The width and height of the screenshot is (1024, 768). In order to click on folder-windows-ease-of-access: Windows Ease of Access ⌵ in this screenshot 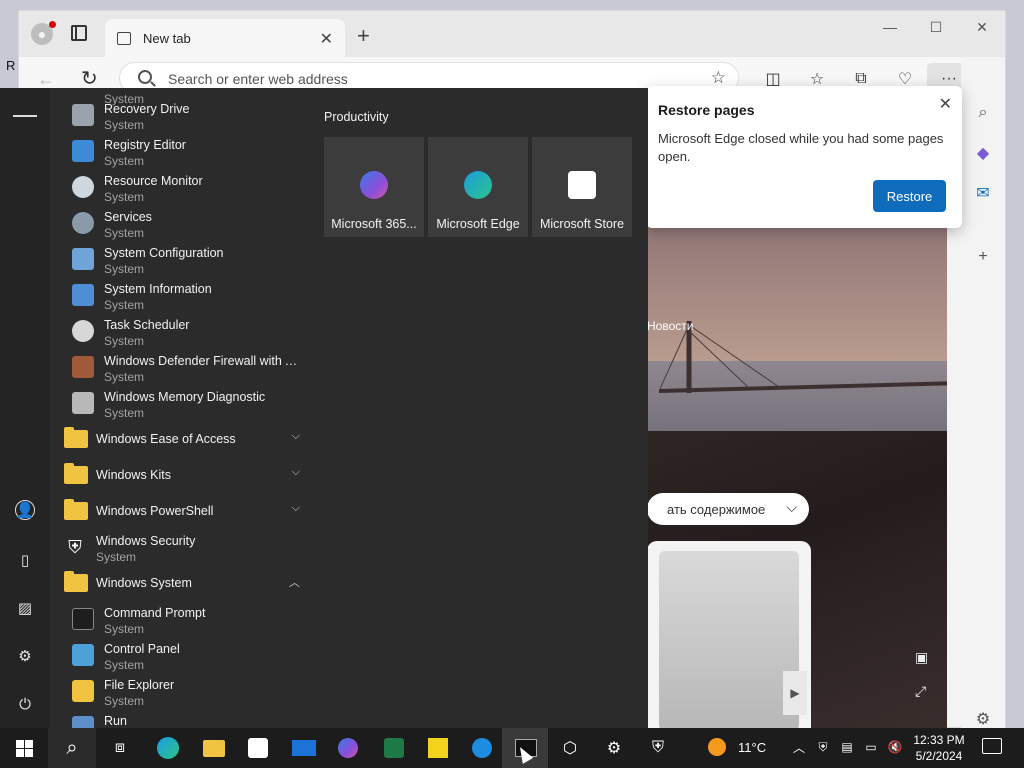, I will do `click(179, 440)`.